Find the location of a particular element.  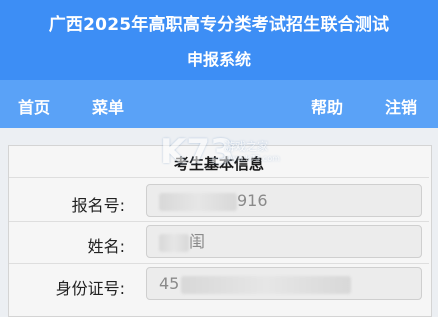

nav-logout-link: 注销 is located at coordinates (401, 106).